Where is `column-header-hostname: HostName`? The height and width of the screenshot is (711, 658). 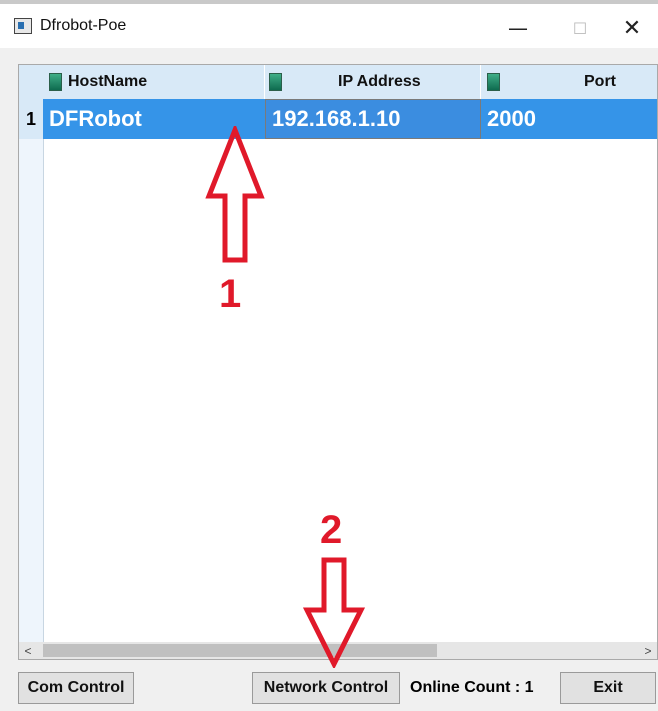 column-header-hostname: HostName is located at coordinates (154, 82).